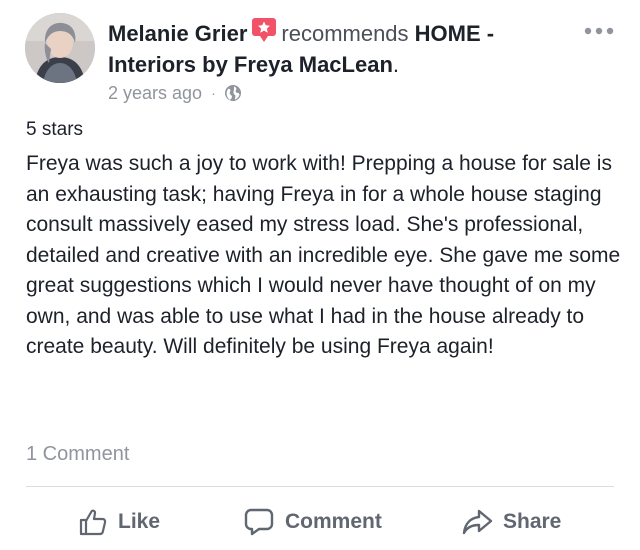 This screenshot has height=550, width=640. What do you see at coordinates (264, 30) in the screenshot?
I see `recommend-star-icon` at bounding box center [264, 30].